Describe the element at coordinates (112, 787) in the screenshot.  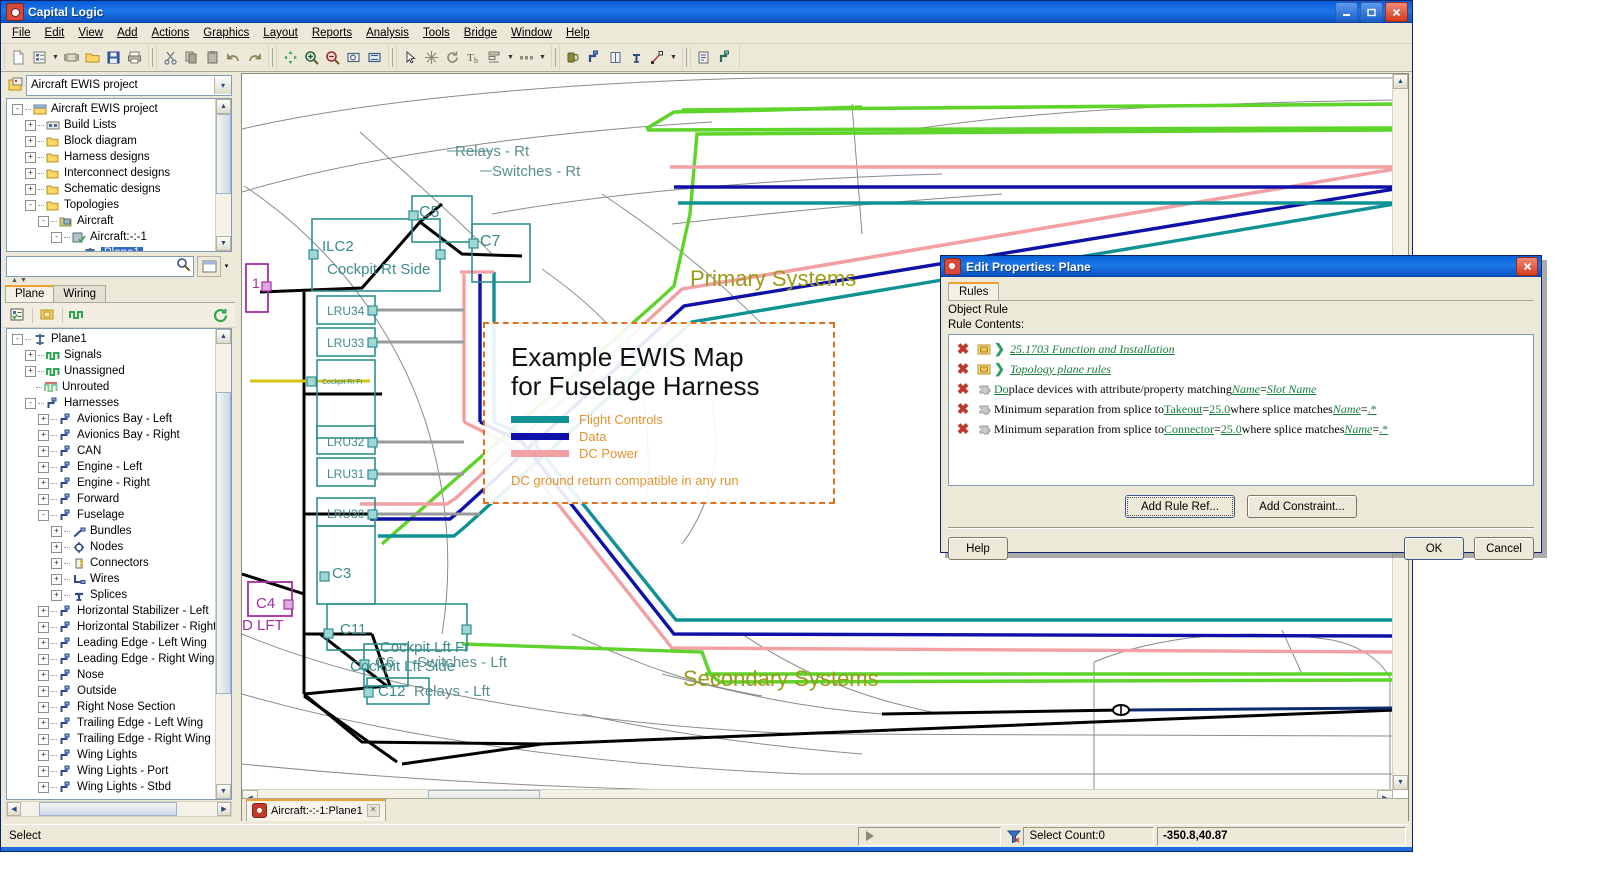
I see `tree-node: + Wing Lights - Stbd` at that location.